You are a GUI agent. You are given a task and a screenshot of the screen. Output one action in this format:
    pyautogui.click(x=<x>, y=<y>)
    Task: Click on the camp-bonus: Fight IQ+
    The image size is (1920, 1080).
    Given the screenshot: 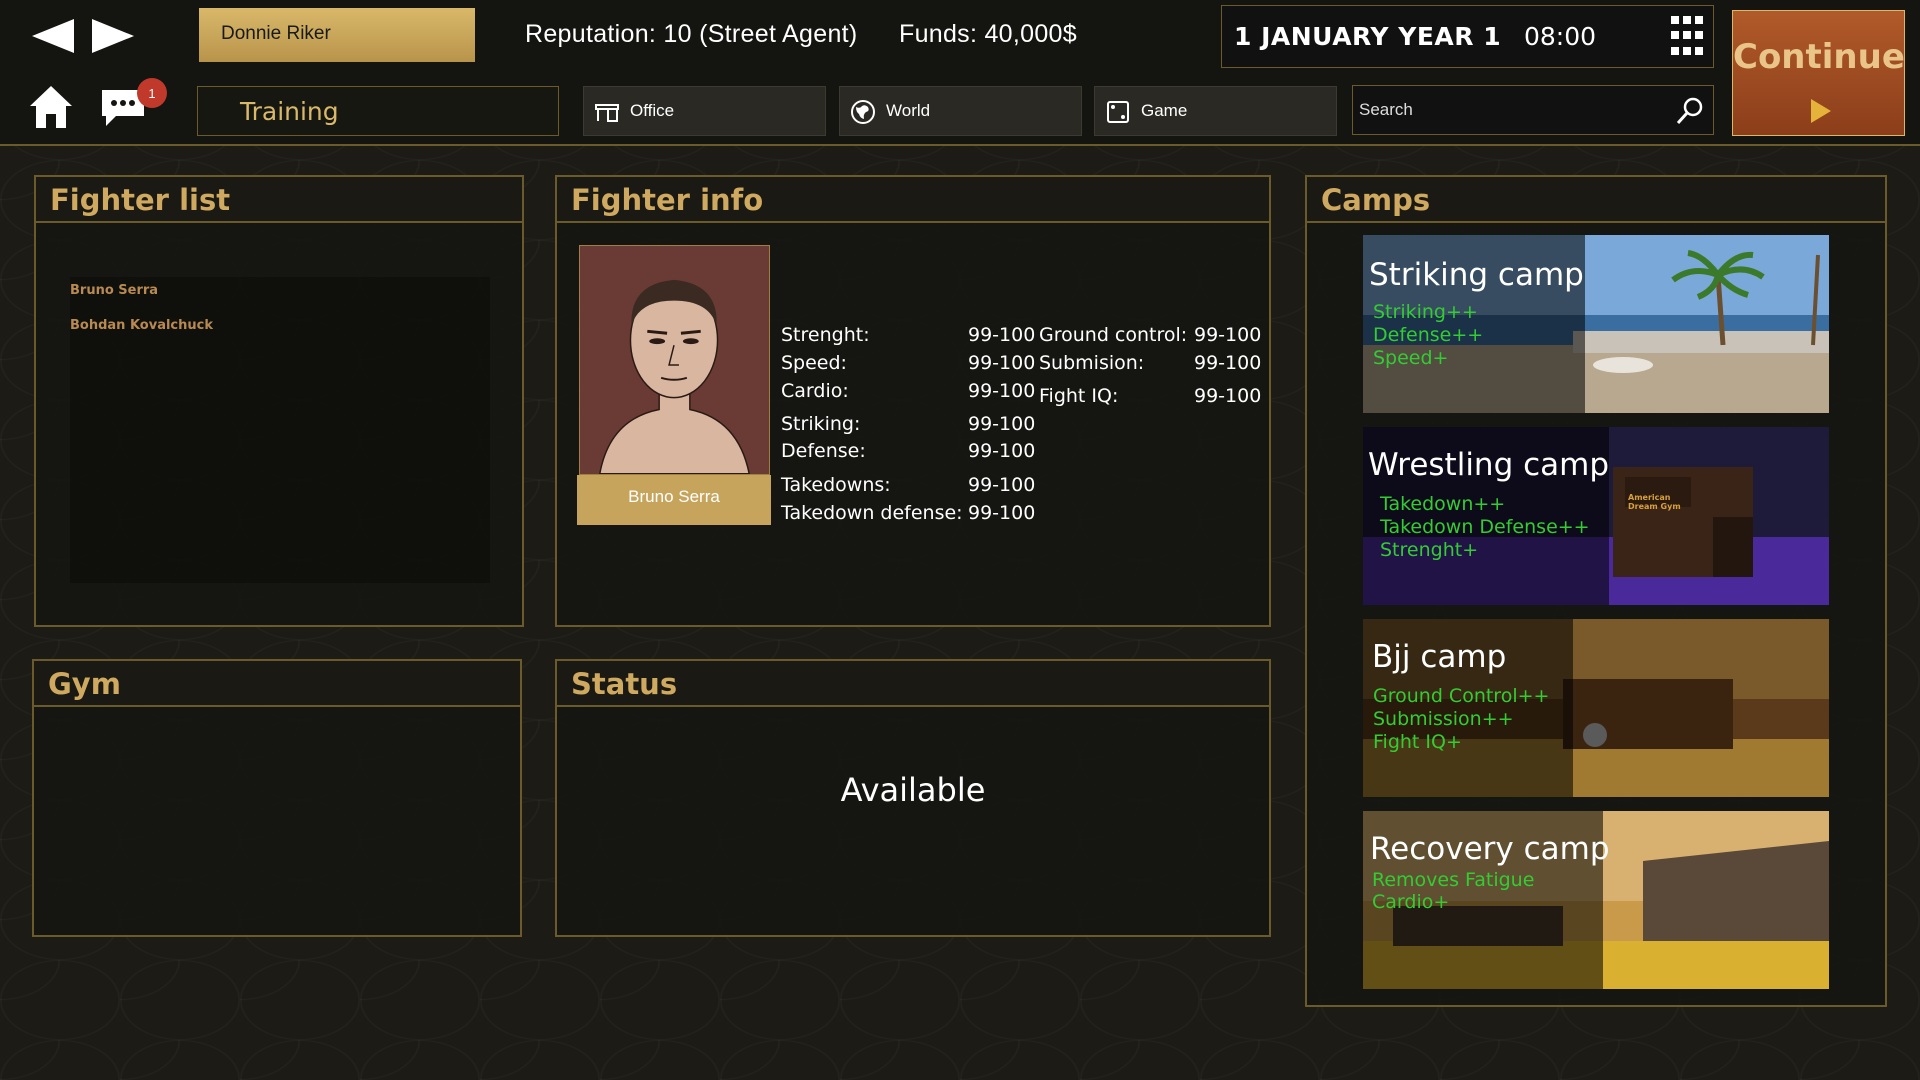 What is the action you would take?
    pyautogui.click(x=1417, y=742)
    